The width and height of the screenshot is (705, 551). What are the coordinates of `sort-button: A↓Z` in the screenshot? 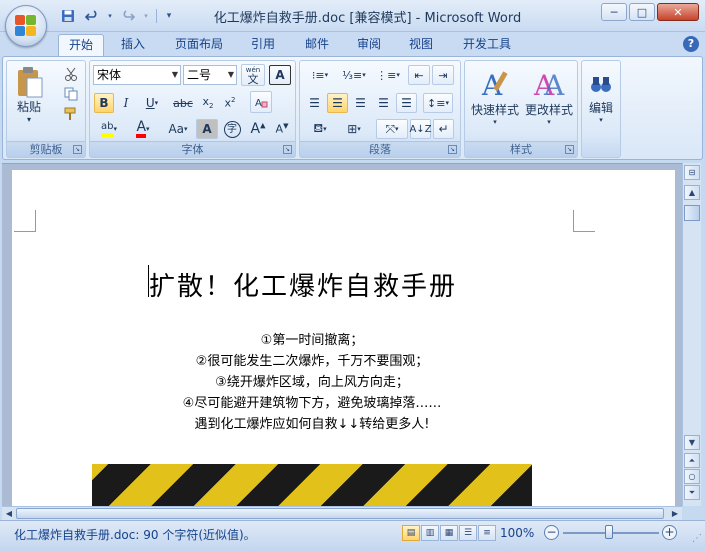 It's located at (420, 129).